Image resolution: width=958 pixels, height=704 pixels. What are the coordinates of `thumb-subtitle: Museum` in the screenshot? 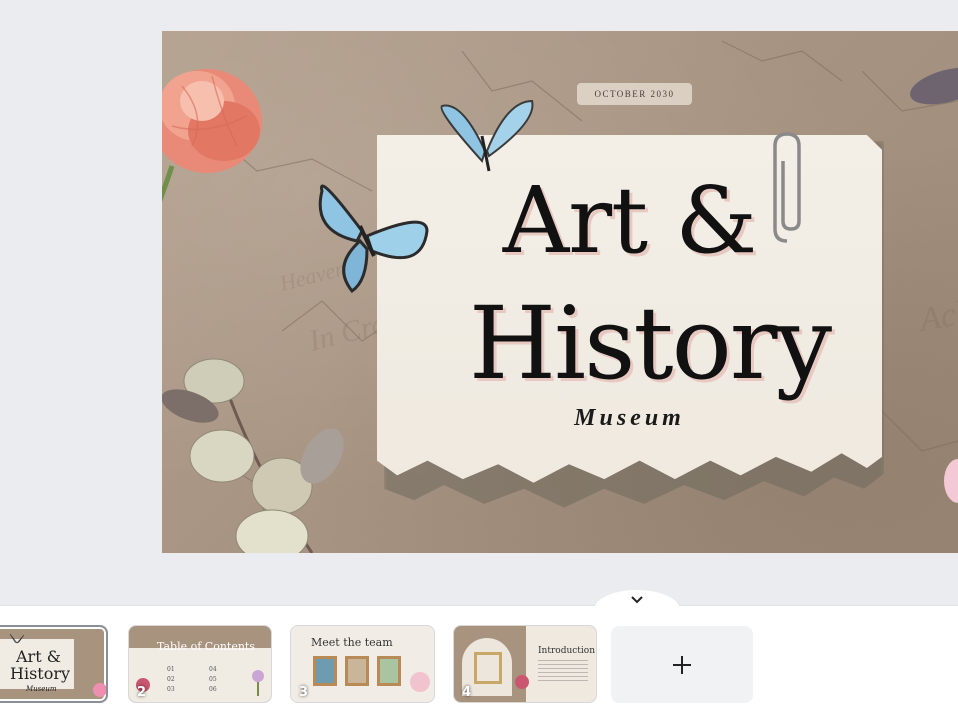 It's located at (41, 689).